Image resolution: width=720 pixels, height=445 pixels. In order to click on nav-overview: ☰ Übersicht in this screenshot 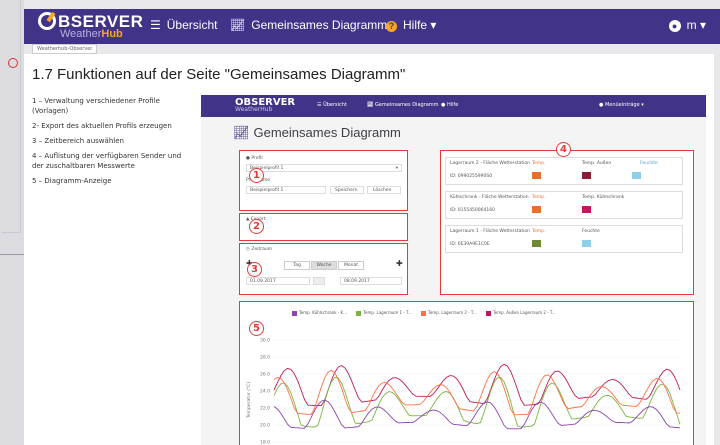, I will do `click(183, 25)`.